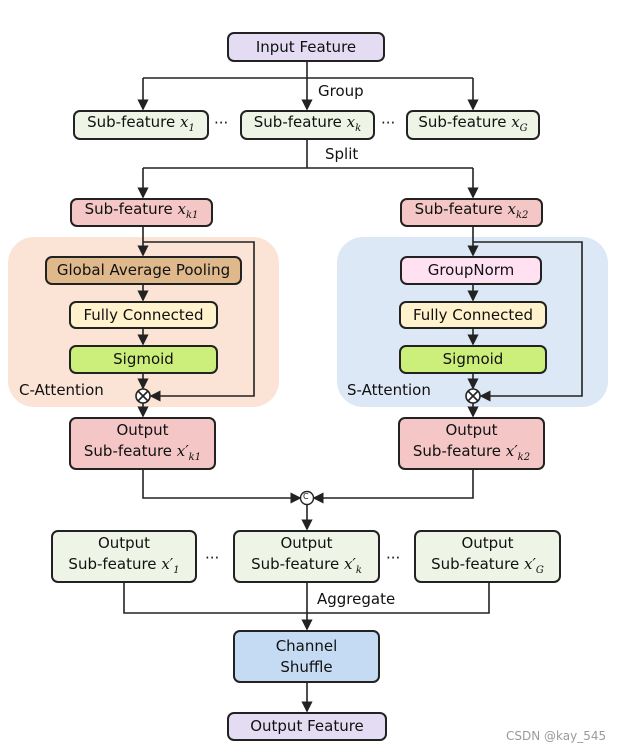 The image size is (620, 753). What do you see at coordinates (341, 91) in the screenshot?
I see `group-label: Group` at bounding box center [341, 91].